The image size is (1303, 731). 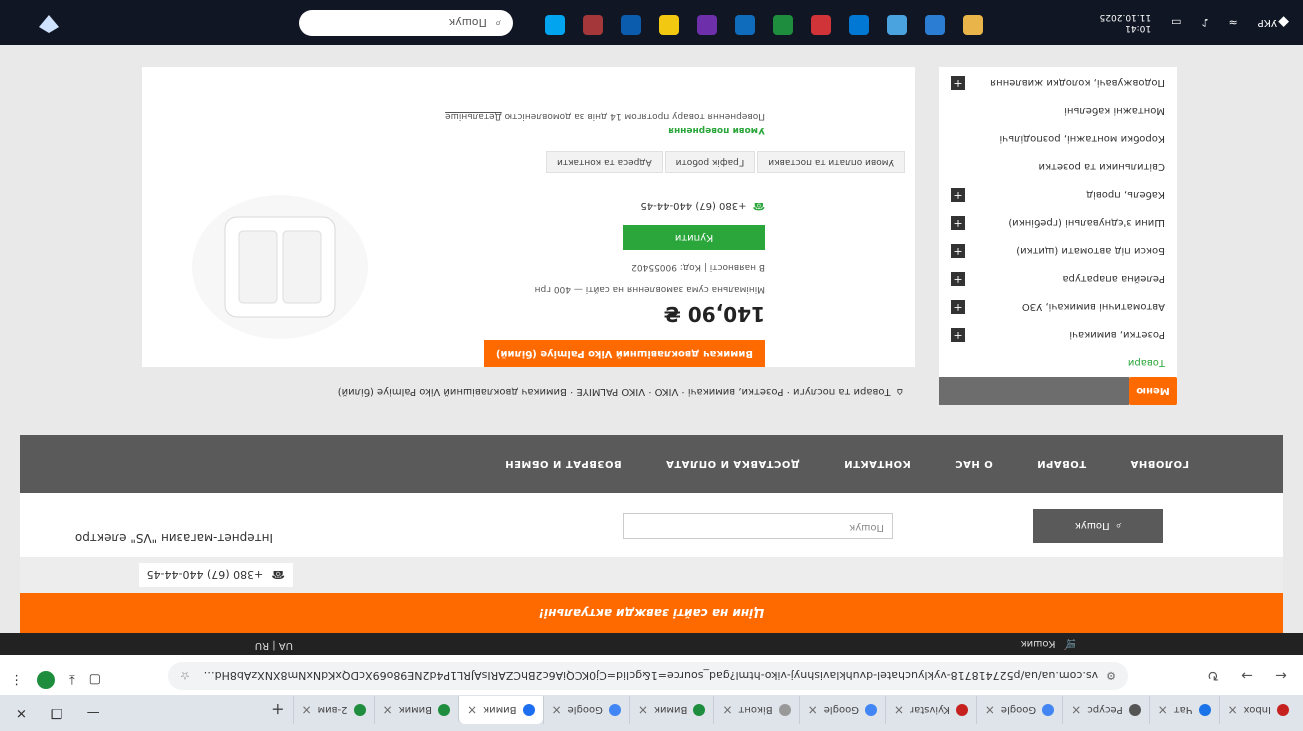 What do you see at coordinates (280, 267) in the screenshot?
I see `product-image` at bounding box center [280, 267].